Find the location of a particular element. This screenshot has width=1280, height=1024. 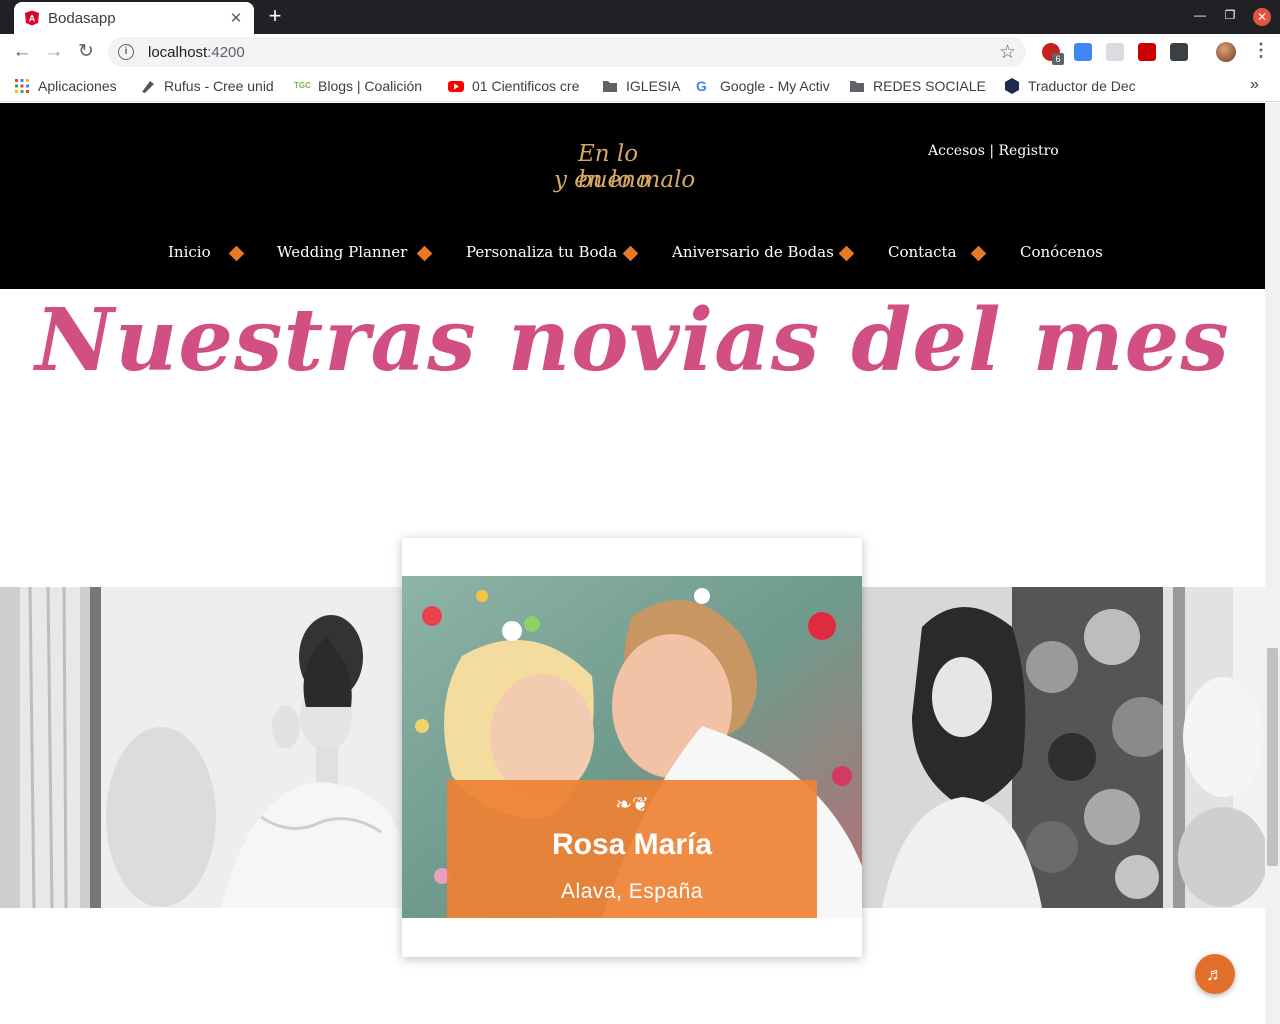

translator-icon is located at coordinates (1012, 86).